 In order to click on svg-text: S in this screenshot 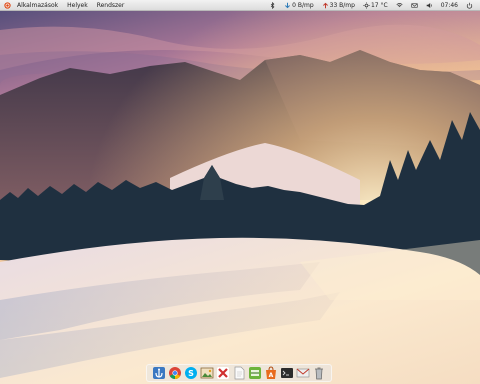, I will do `click(191, 373)`.